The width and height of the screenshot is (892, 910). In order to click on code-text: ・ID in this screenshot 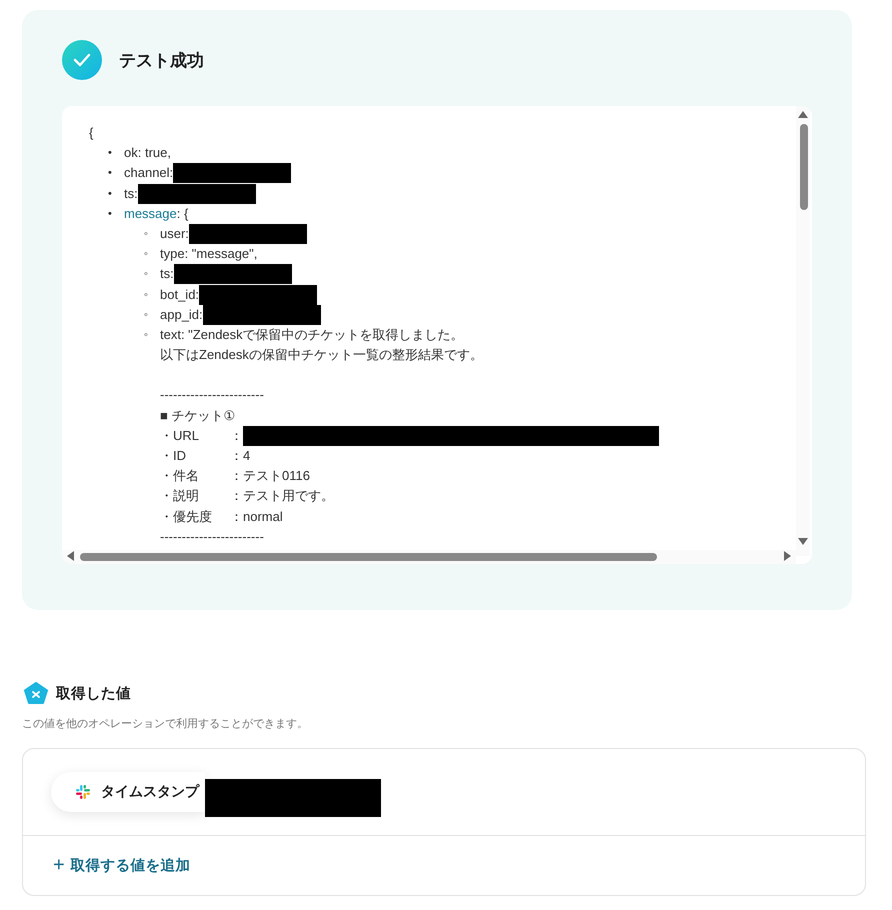, I will do `click(173, 456)`.